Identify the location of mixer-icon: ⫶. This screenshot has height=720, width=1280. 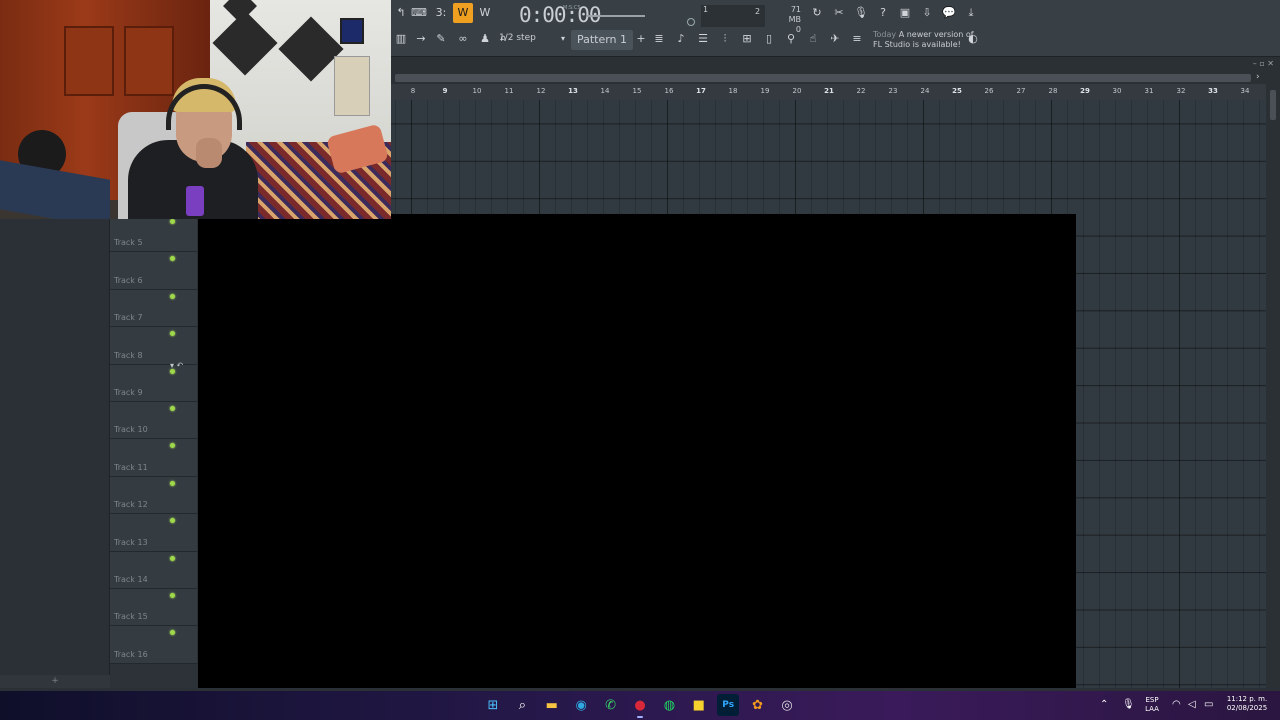
(725, 39).